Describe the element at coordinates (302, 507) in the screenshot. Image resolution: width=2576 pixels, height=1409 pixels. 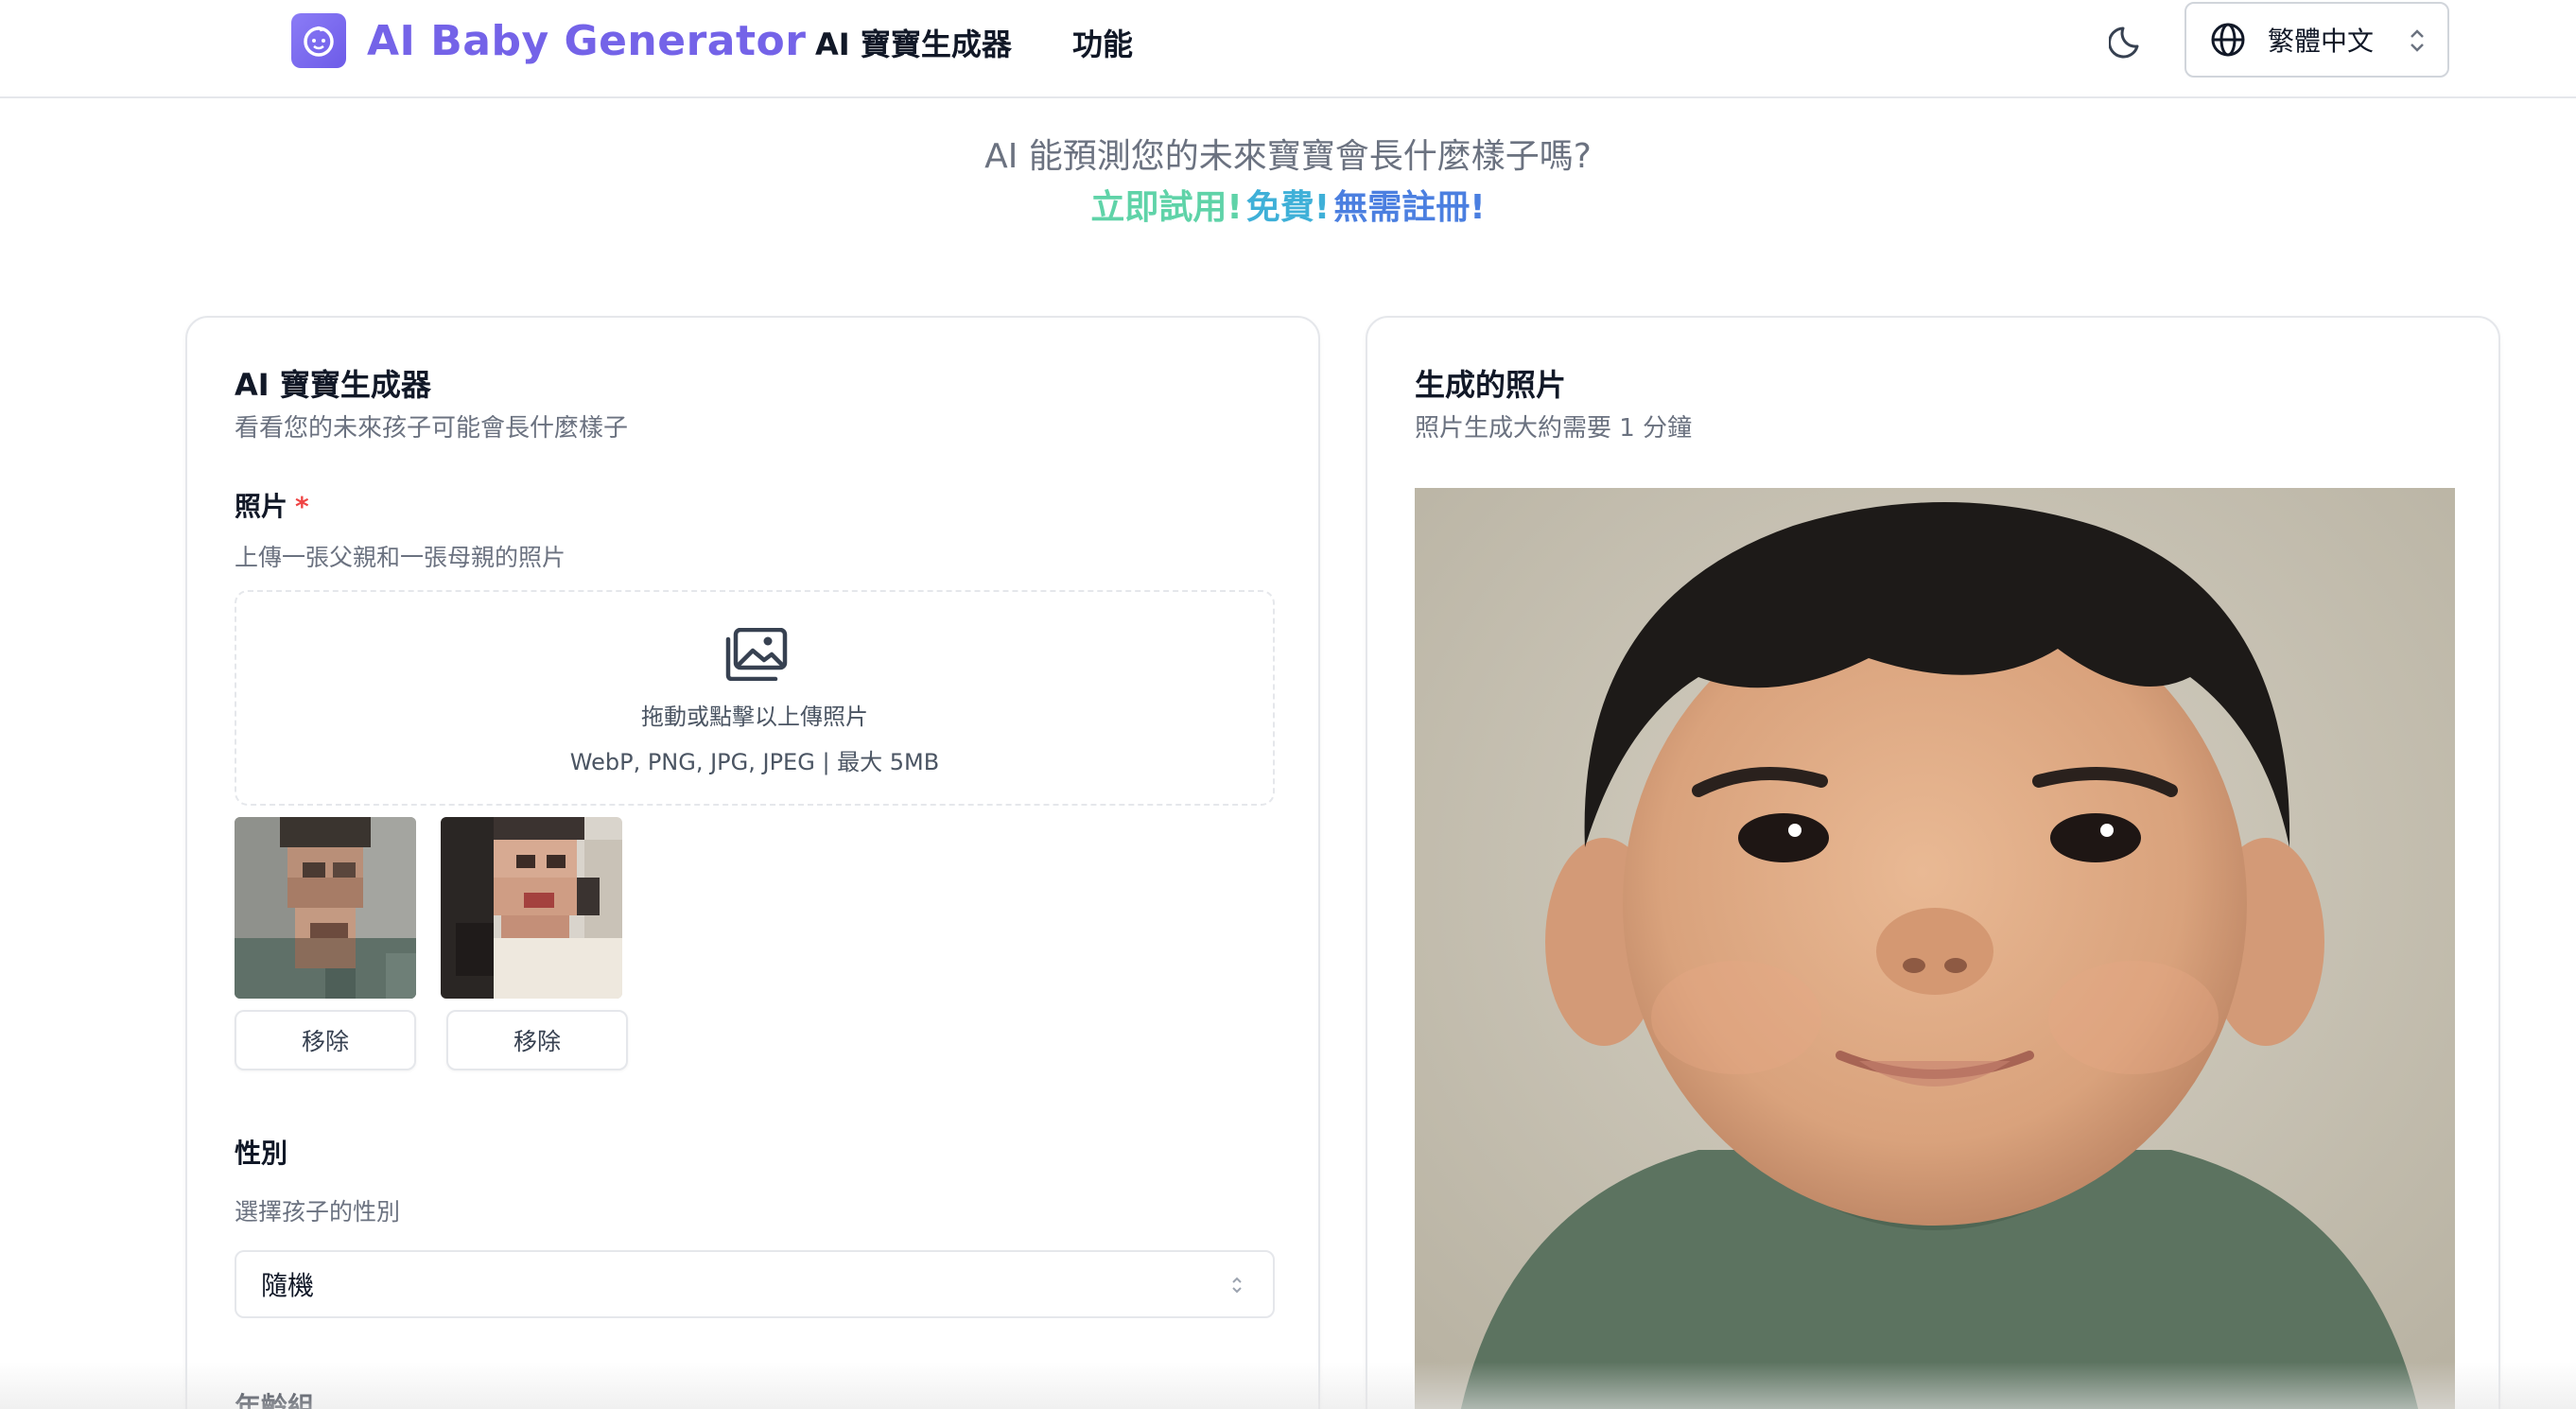
I see `required-mark: *` at that location.